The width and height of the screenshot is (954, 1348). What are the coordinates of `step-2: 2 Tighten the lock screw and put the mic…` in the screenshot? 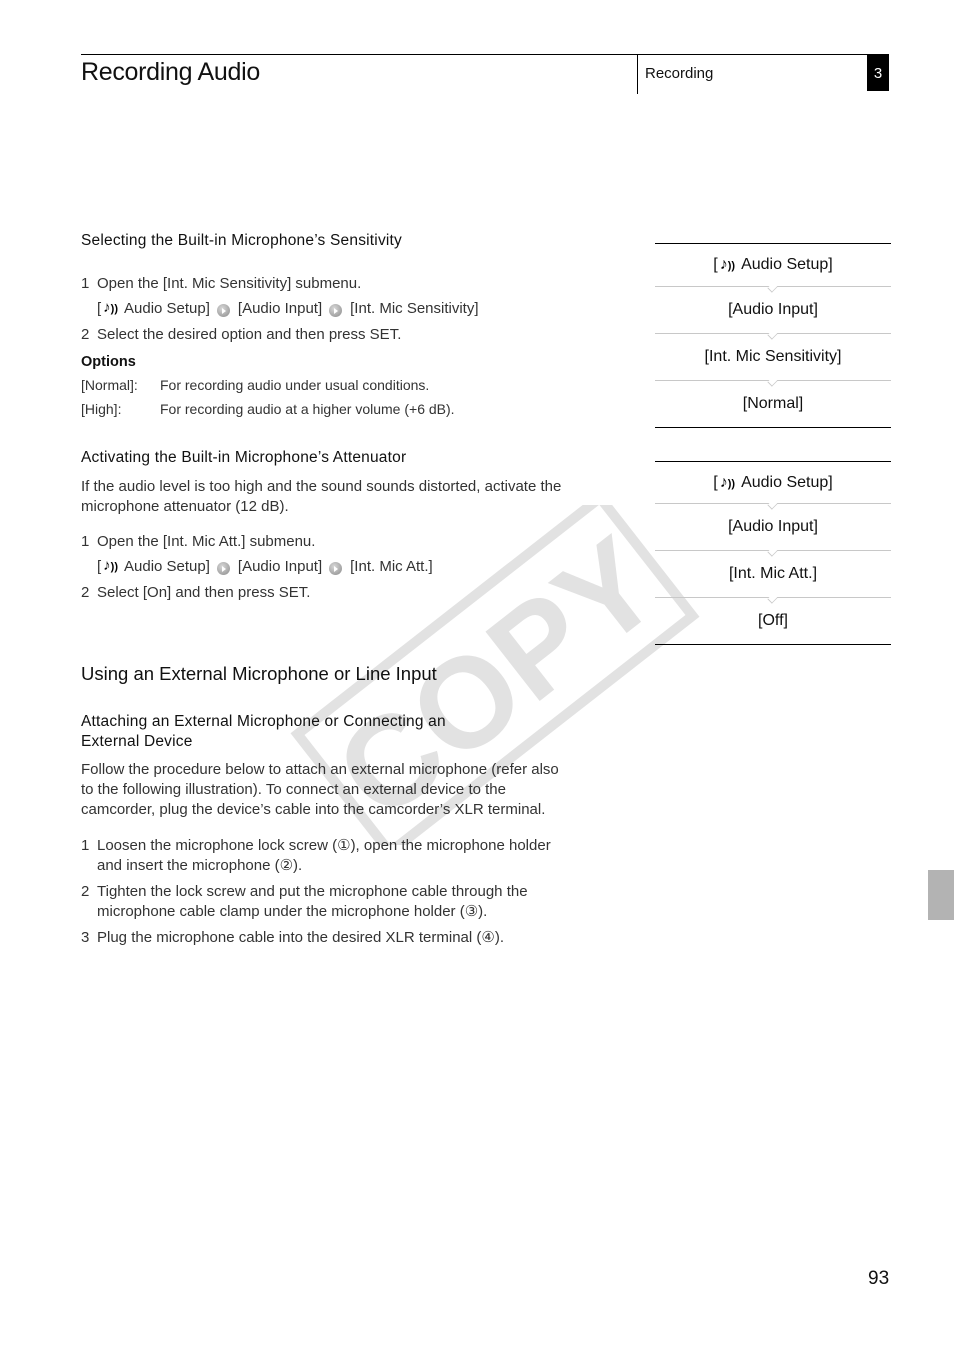 It's located at (304, 901).